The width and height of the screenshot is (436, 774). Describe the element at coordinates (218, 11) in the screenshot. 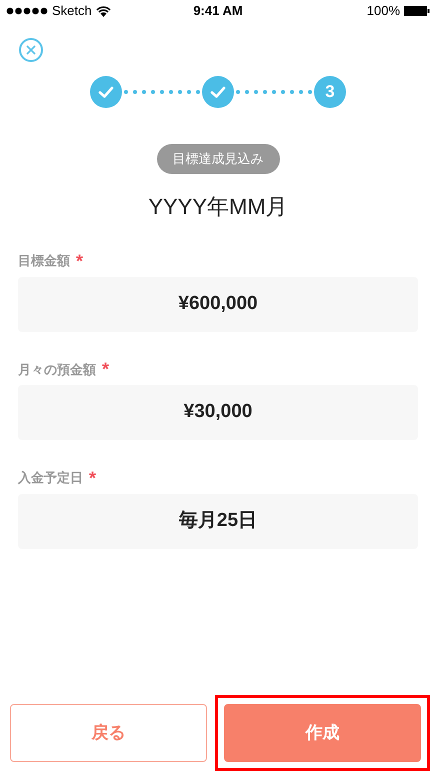

I see `status-time: 9:41 AM` at that location.